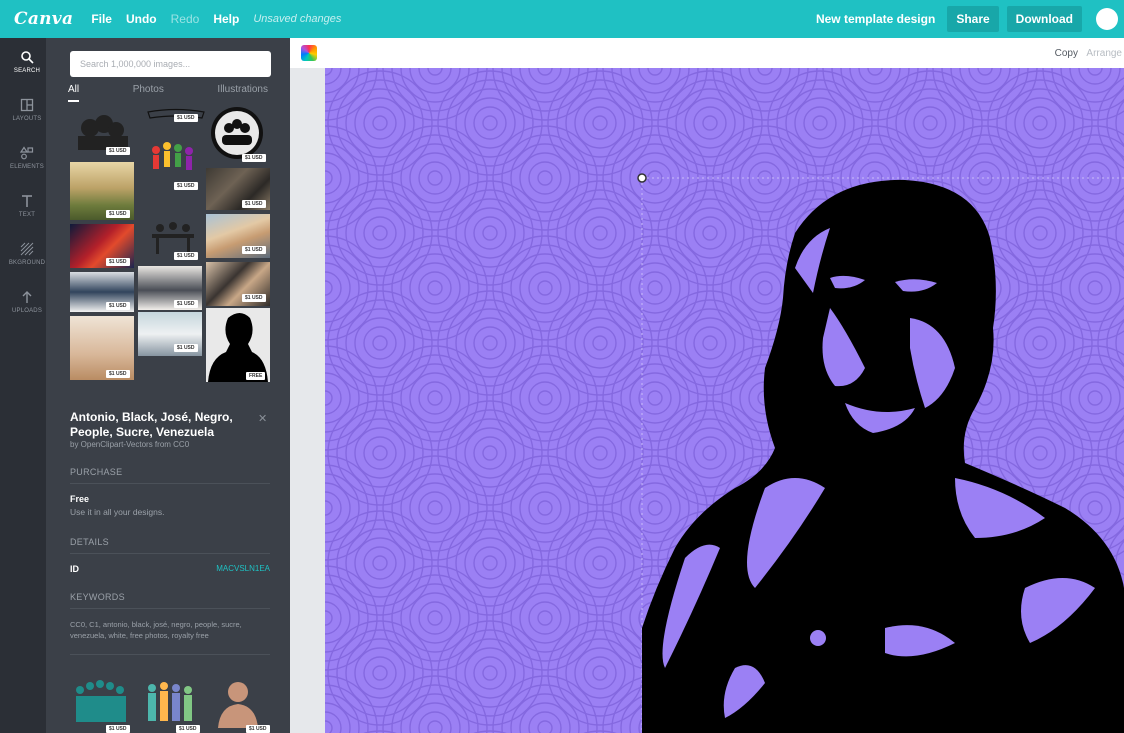 This screenshot has height=733, width=1124. Describe the element at coordinates (117, 512) in the screenshot. I see `price-description: Use it in all your designs.` at that location.